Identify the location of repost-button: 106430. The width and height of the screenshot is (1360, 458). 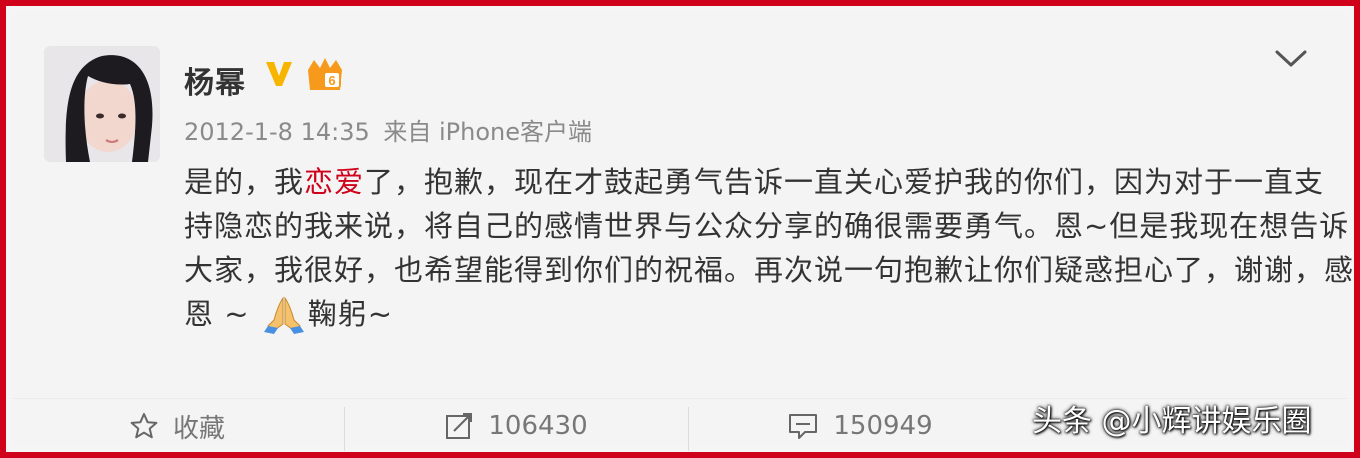
(516, 426).